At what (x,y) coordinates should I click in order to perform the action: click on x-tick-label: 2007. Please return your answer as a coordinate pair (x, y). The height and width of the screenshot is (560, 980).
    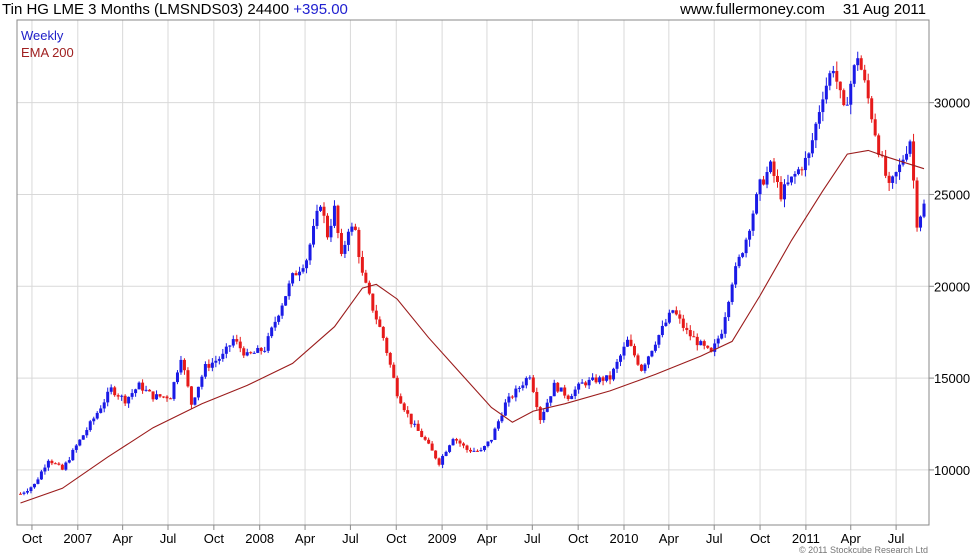
    Looking at the image, I should click on (77, 538).